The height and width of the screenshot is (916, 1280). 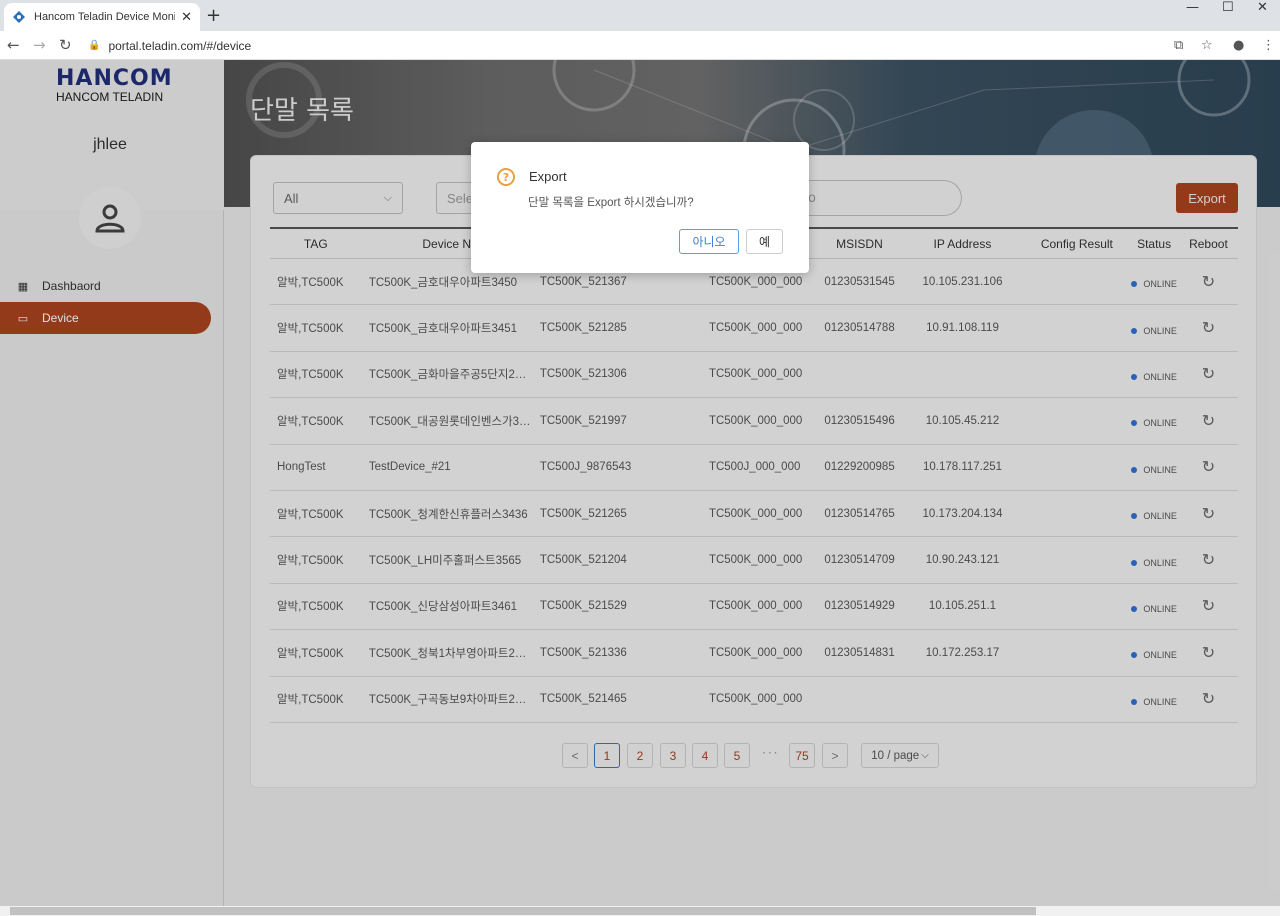 What do you see at coordinates (709, 241) in the screenshot?
I see `cancel-button: 아니오` at bounding box center [709, 241].